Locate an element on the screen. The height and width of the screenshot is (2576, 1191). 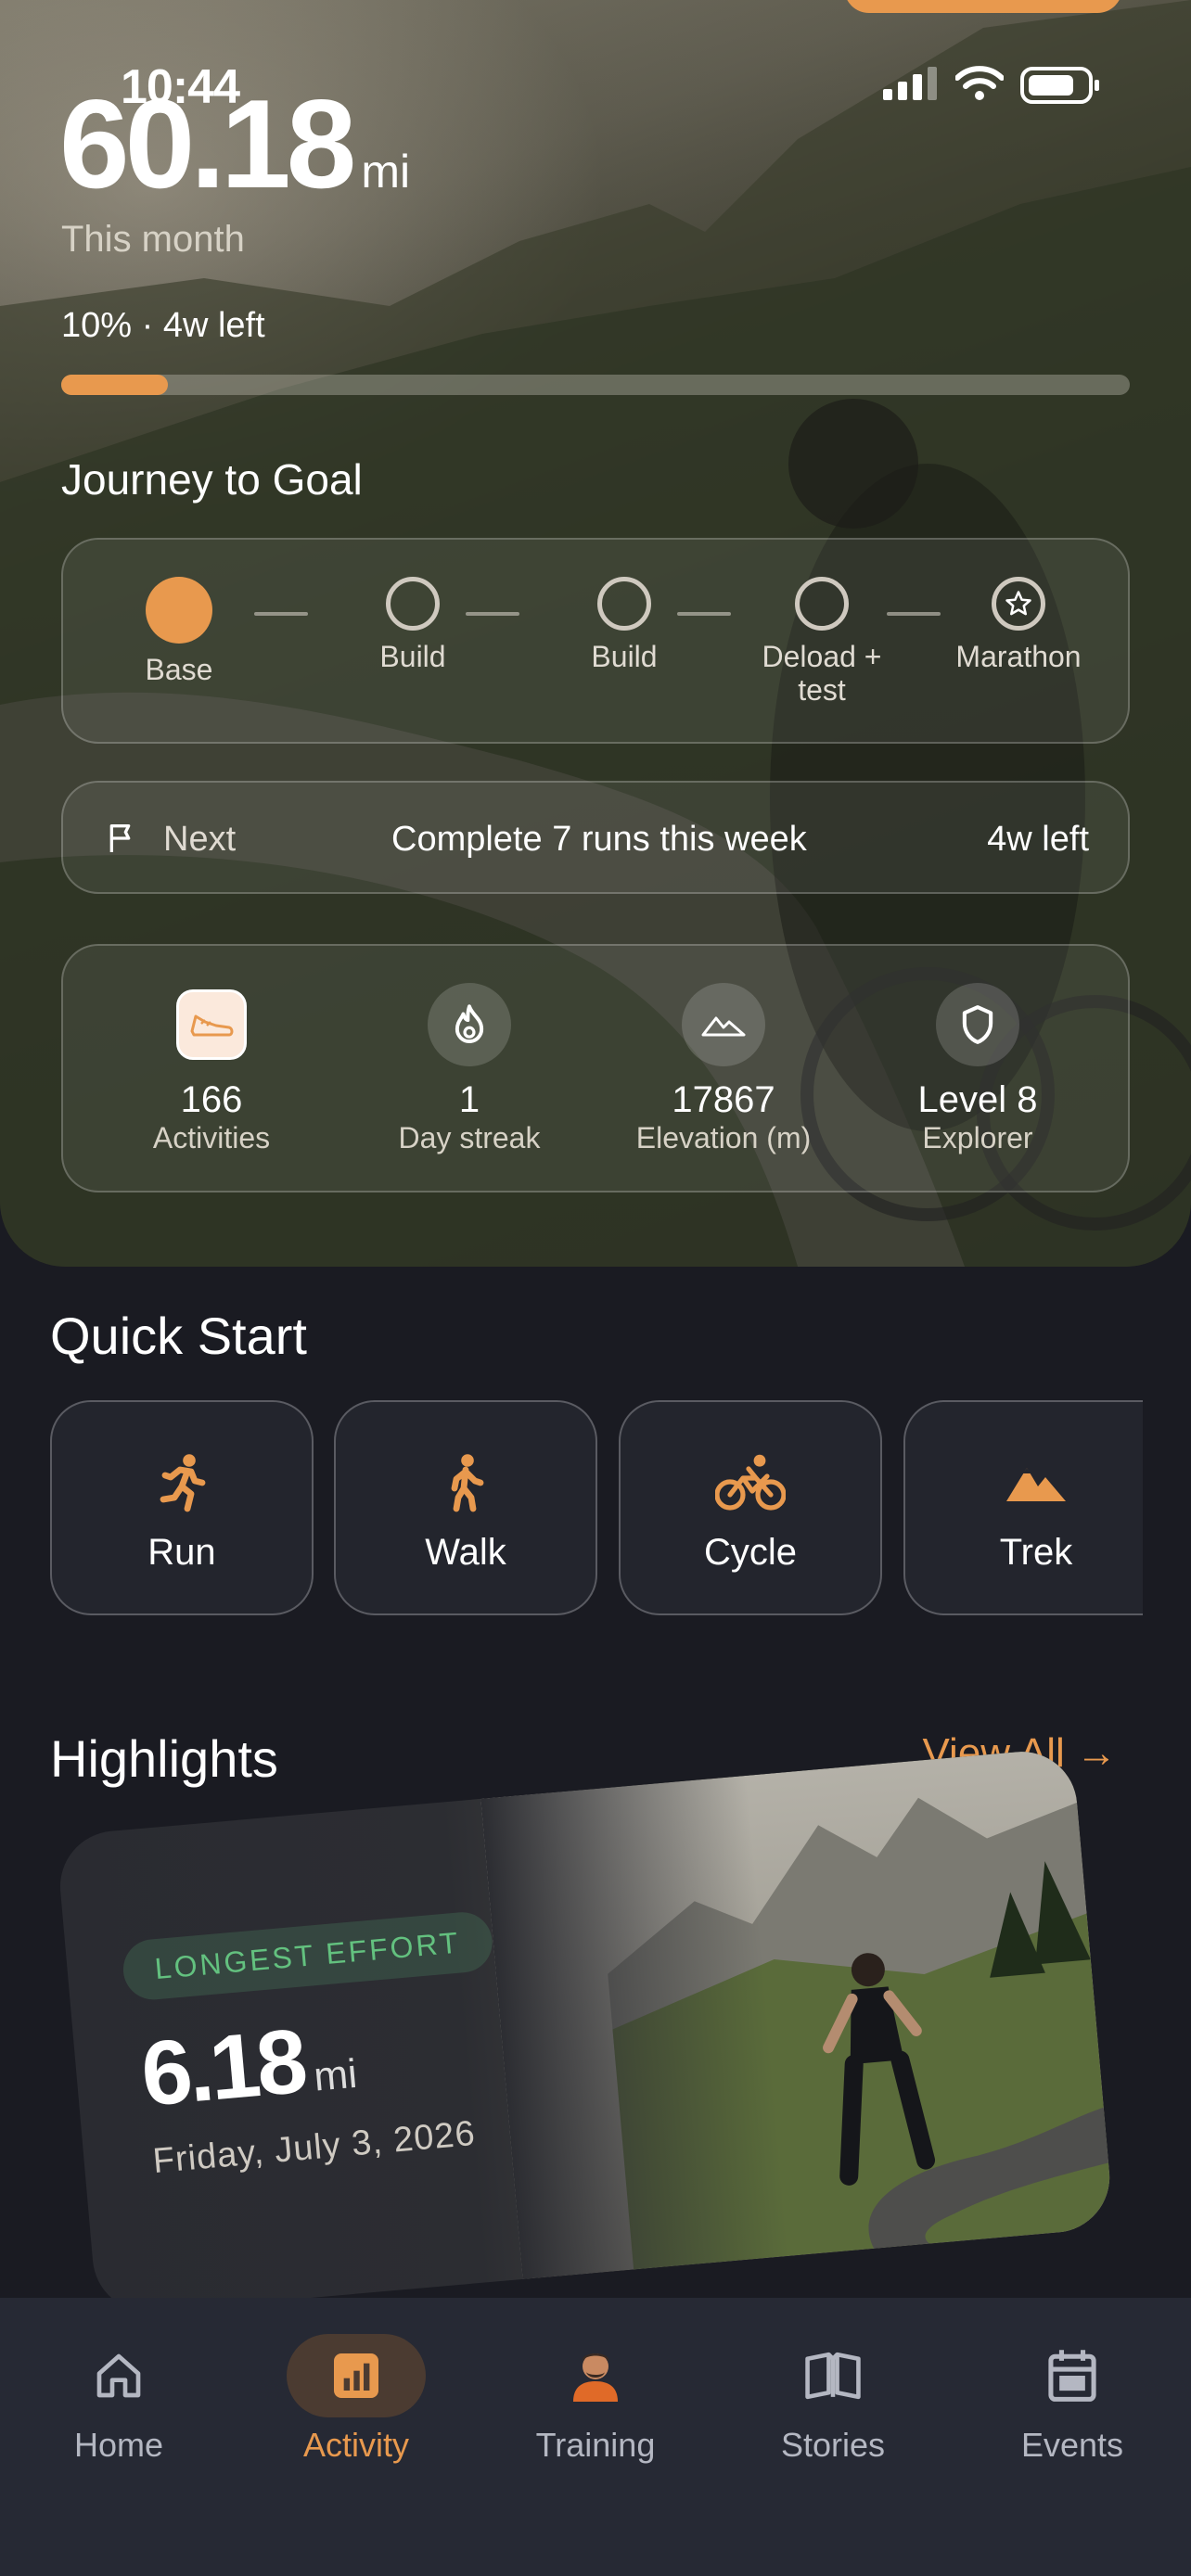
star-icon is located at coordinates (1018, 604).